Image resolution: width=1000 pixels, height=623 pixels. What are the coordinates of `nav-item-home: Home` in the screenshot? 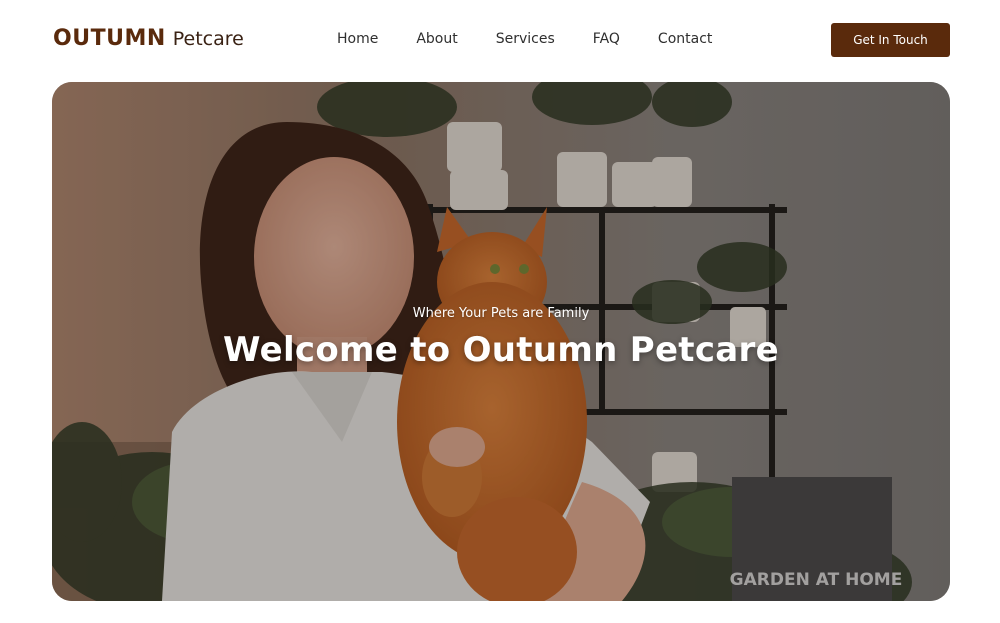 It's located at (357, 39).